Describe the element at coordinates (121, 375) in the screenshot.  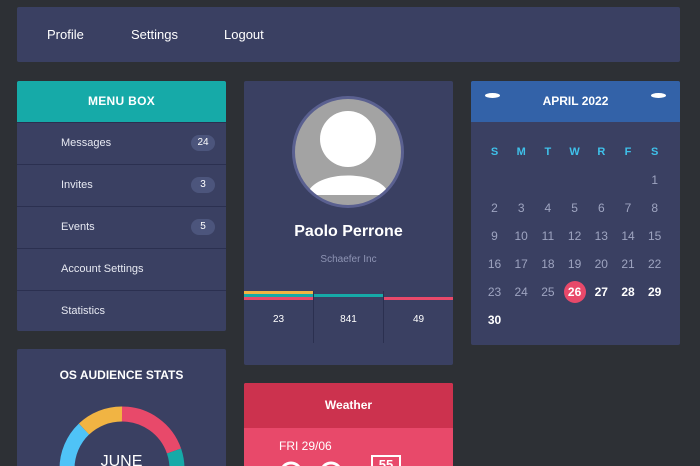
I see `os-stats-title: OS AUDIENCE STATS` at that location.